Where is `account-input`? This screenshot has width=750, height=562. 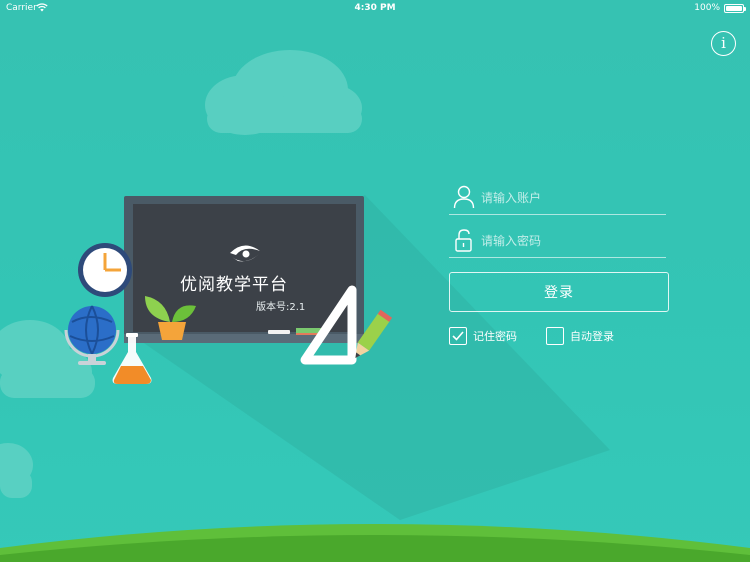
account-input is located at coordinates (571, 198).